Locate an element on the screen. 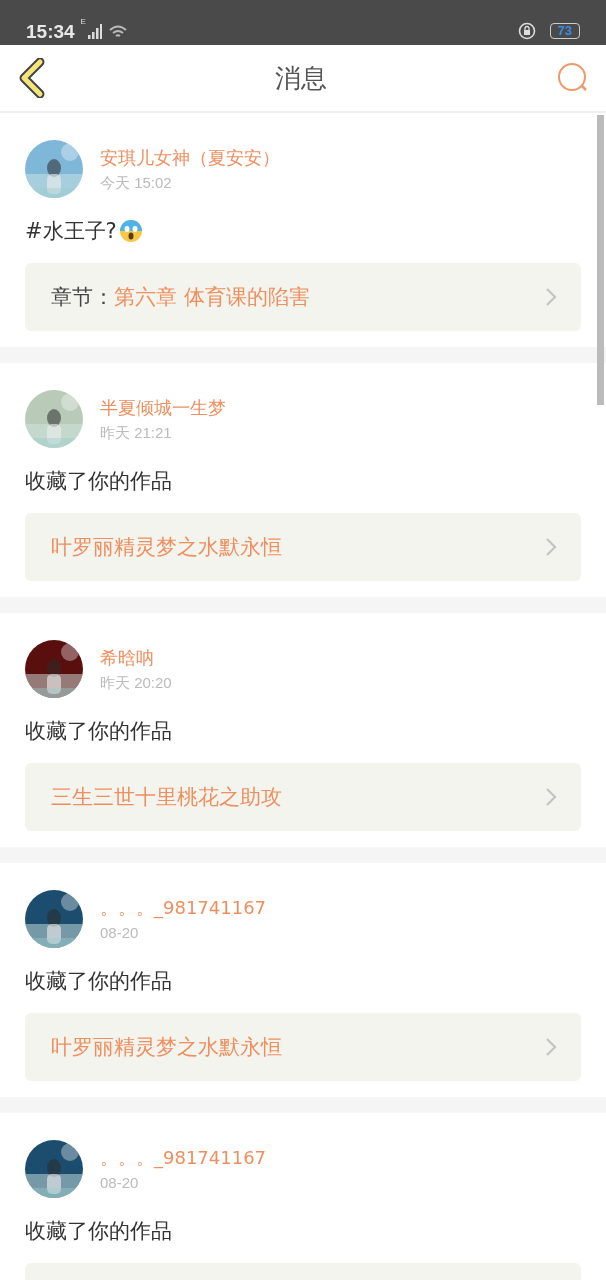  page-title: 消息 is located at coordinates (301, 78).